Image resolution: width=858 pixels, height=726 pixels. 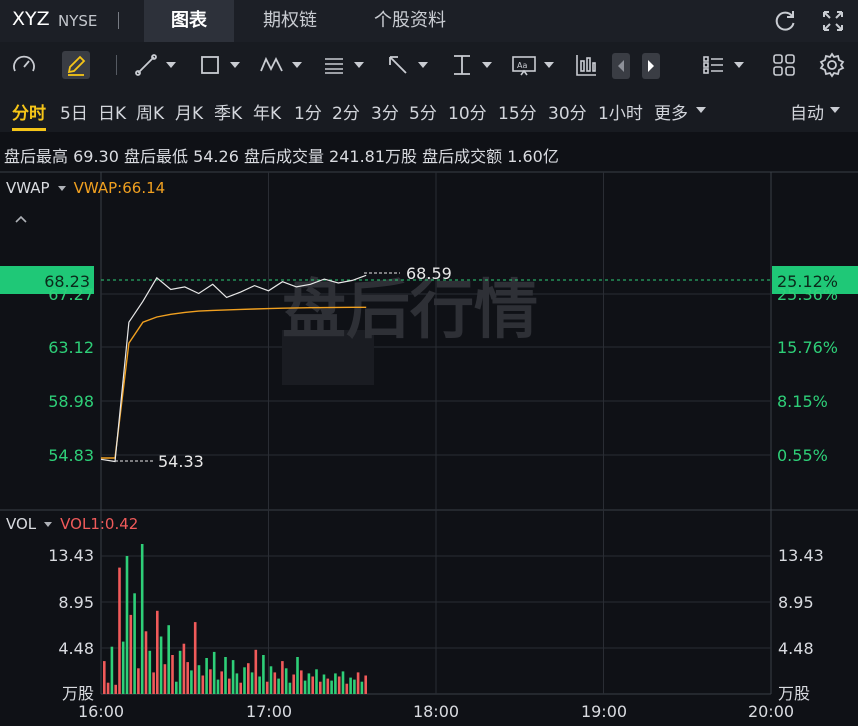 I want to click on vol-y-label-13-right: 13.43, so click(x=801, y=555).